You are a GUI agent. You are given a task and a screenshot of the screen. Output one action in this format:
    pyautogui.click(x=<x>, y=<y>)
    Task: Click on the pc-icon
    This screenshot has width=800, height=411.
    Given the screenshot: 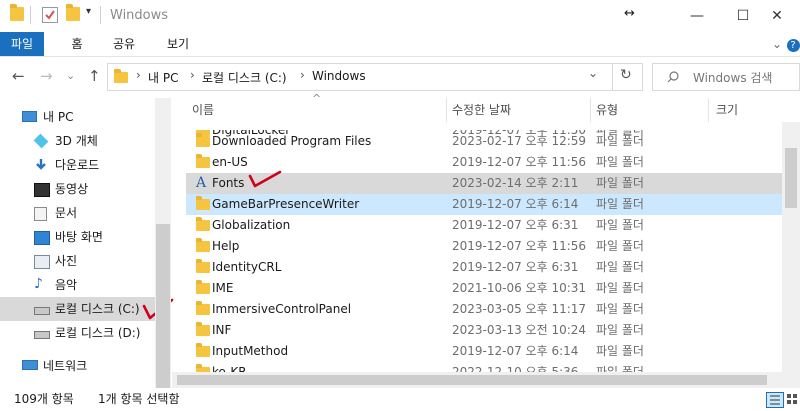 What is the action you would take?
    pyautogui.click(x=29, y=116)
    